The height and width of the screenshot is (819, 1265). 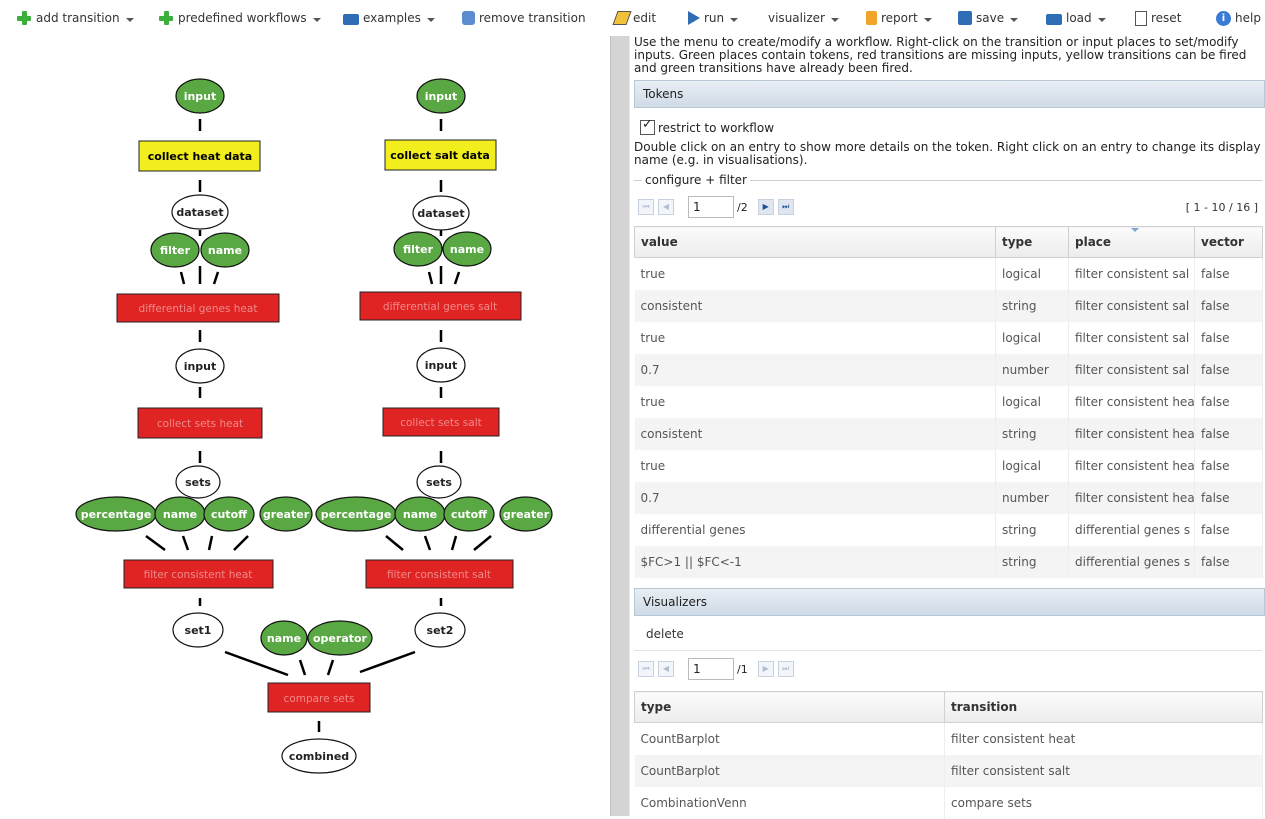 I want to click on column-header-label: place, so click(x=1093, y=242).